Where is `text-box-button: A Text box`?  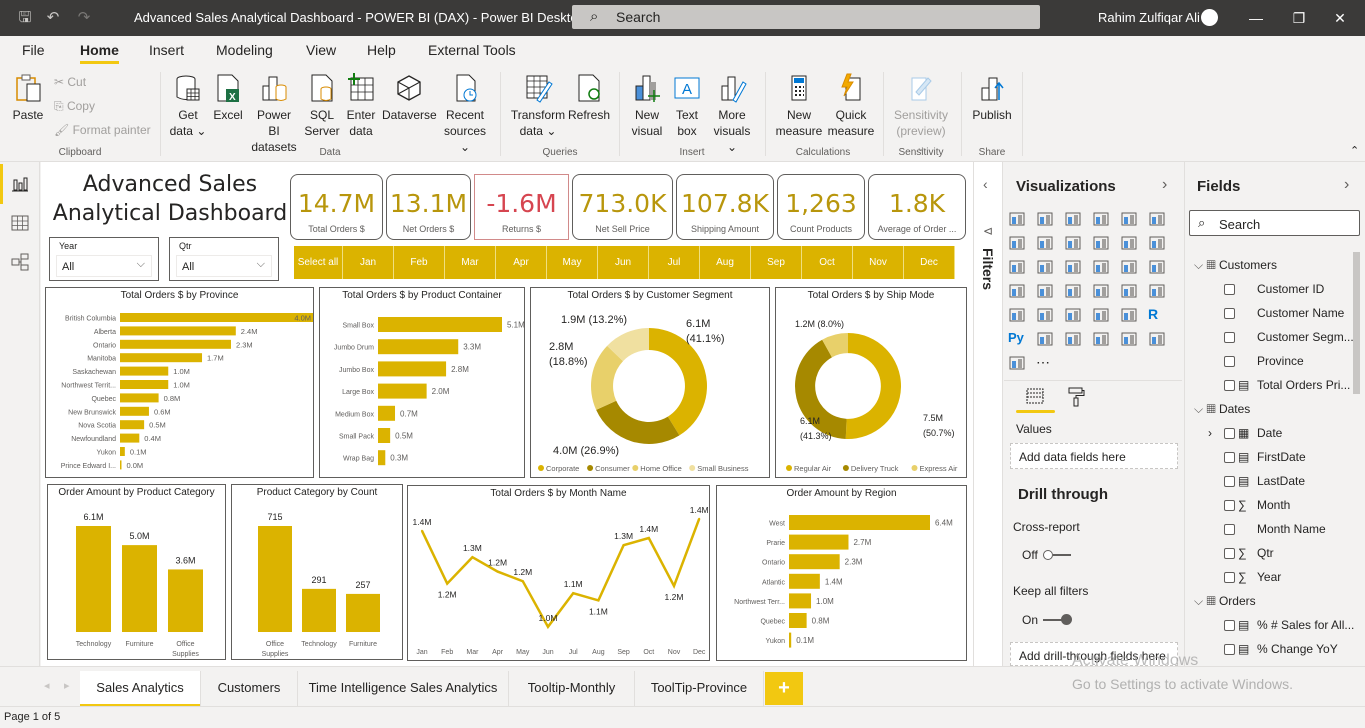
text-box-button: A Text box is located at coordinates (687, 105).